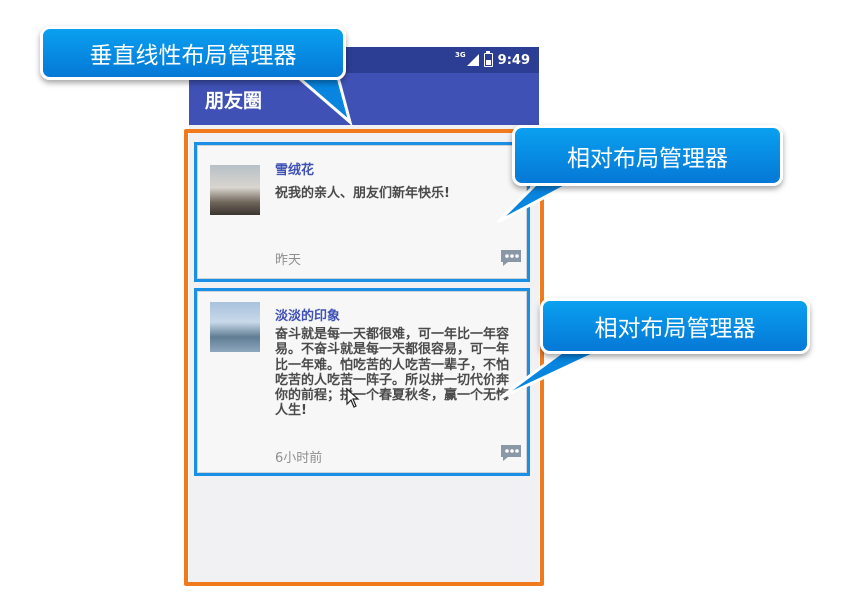  I want to click on mouse-cursor-icon, so click(353, 398).